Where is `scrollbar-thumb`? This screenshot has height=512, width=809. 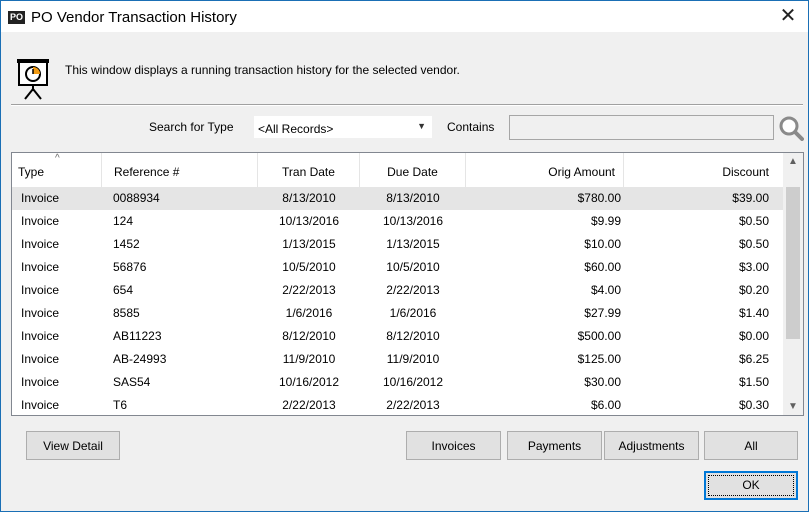 scrollbar-thumb is located at coordinates (793, 263).